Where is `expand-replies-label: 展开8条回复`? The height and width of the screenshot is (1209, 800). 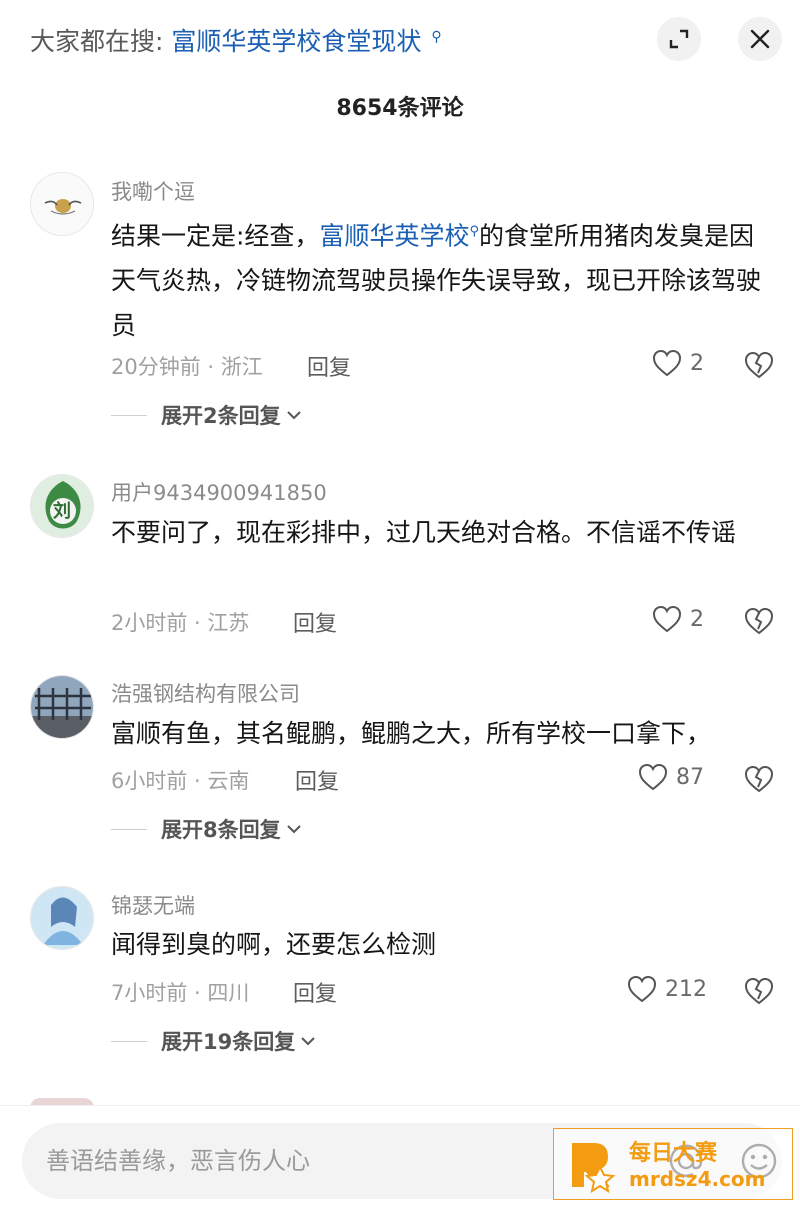 expand-replies-label: 展开8条回复 is located at coordinates (221, 830).